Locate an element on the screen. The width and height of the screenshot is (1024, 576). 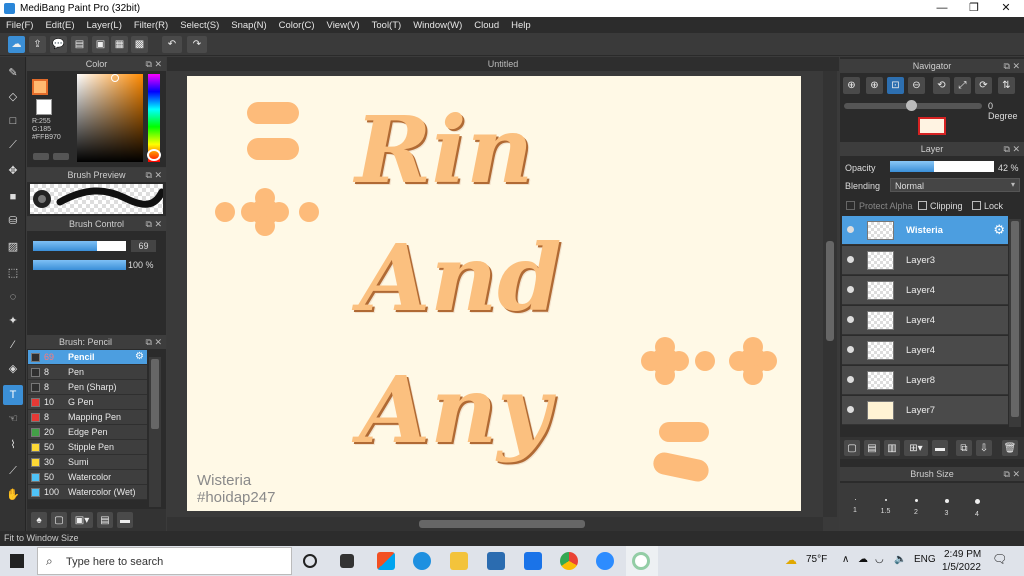
menu-item-2: Layer(L) is located at coordinates (104, 25).